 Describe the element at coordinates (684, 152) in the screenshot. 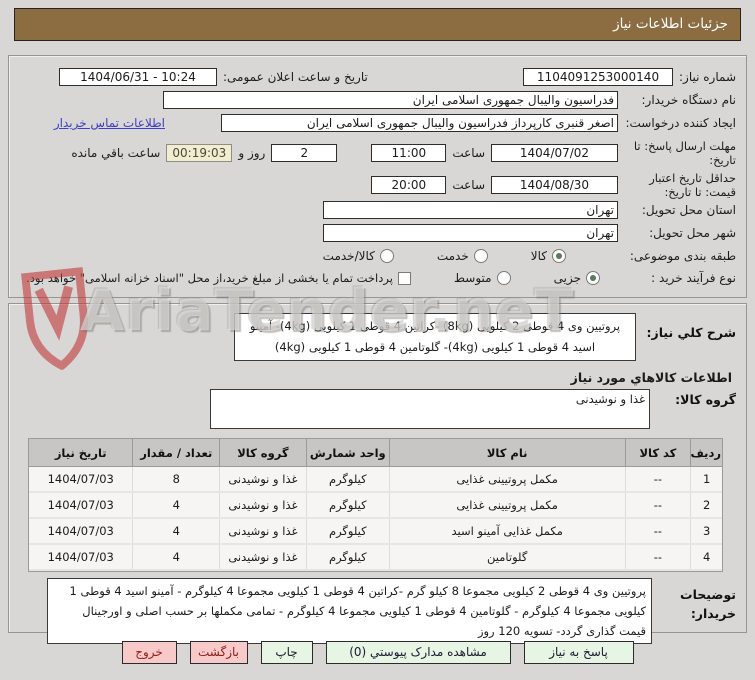

I see `reply-deadline-label: مهلت ارسال پاسخ: تا تاریخ:` at that location.